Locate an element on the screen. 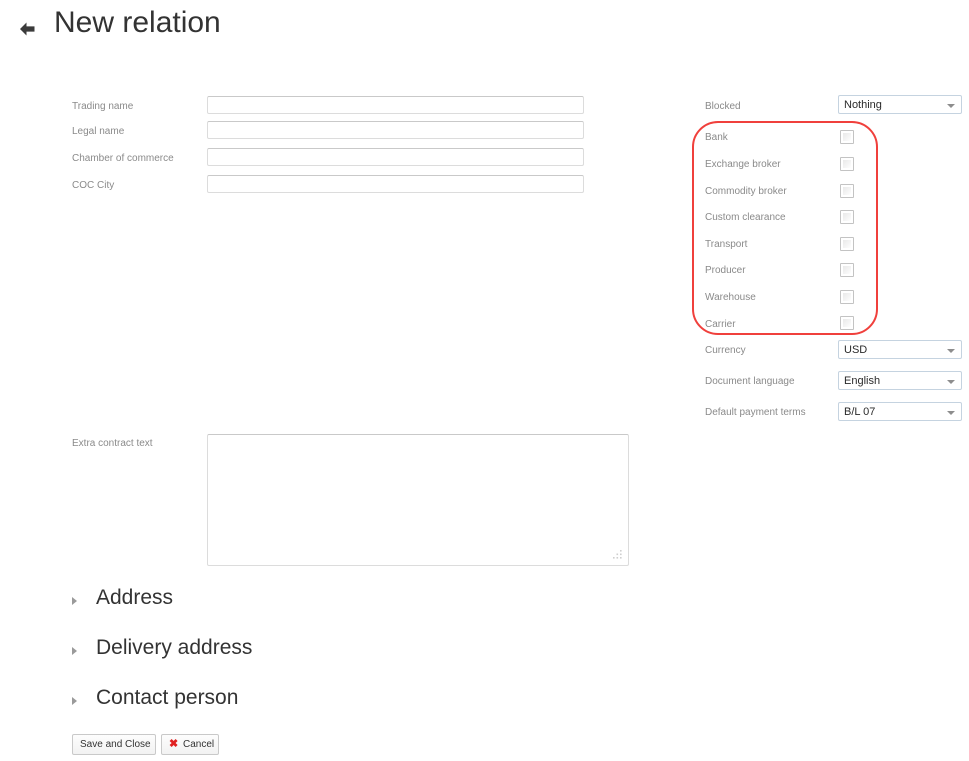  cancel-label: Cancel is located at coordinates (199, 744).